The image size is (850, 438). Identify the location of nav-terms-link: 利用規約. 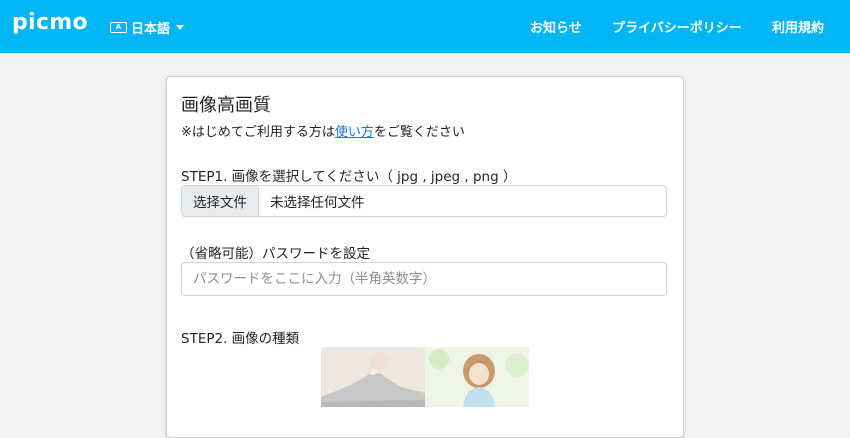
(798, 26).